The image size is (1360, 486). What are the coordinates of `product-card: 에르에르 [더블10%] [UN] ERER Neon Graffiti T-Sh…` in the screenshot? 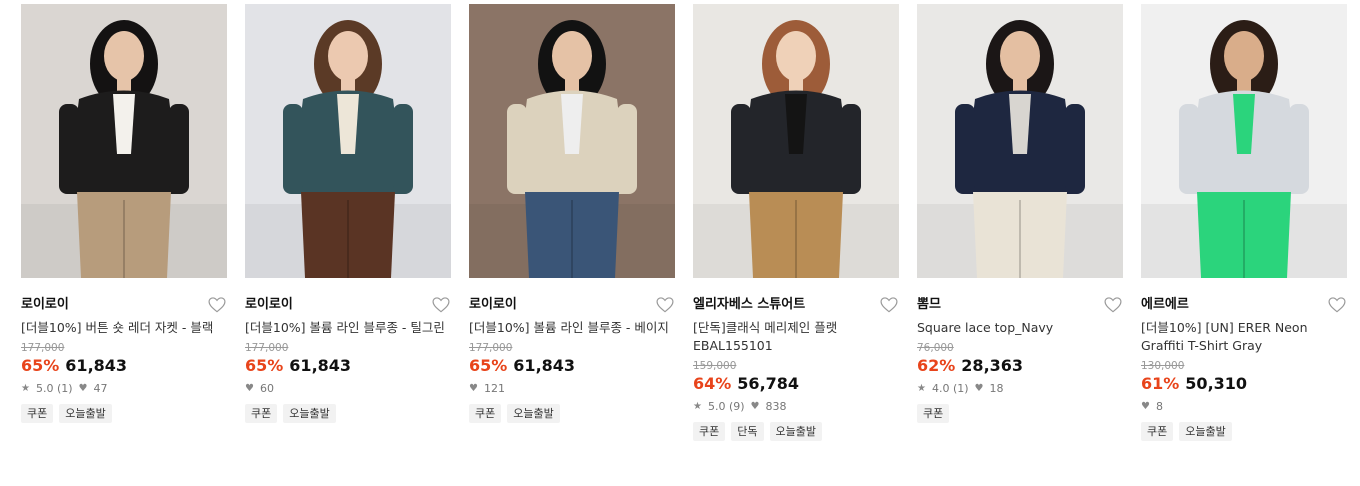 It's located at (1244, 222).